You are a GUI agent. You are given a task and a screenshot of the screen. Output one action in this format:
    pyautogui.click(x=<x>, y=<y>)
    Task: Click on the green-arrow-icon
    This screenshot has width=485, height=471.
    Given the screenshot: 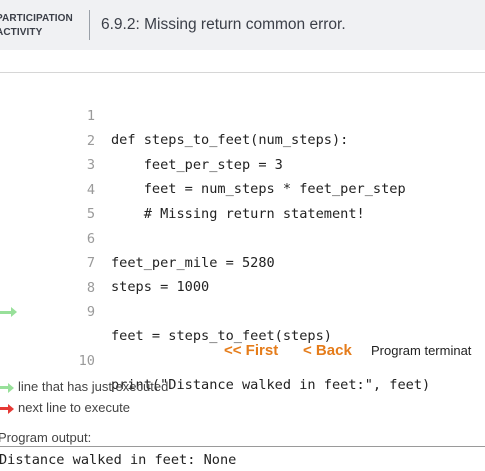 What is the action you would take?
    pyautogui.click(x=7, y=387)
    